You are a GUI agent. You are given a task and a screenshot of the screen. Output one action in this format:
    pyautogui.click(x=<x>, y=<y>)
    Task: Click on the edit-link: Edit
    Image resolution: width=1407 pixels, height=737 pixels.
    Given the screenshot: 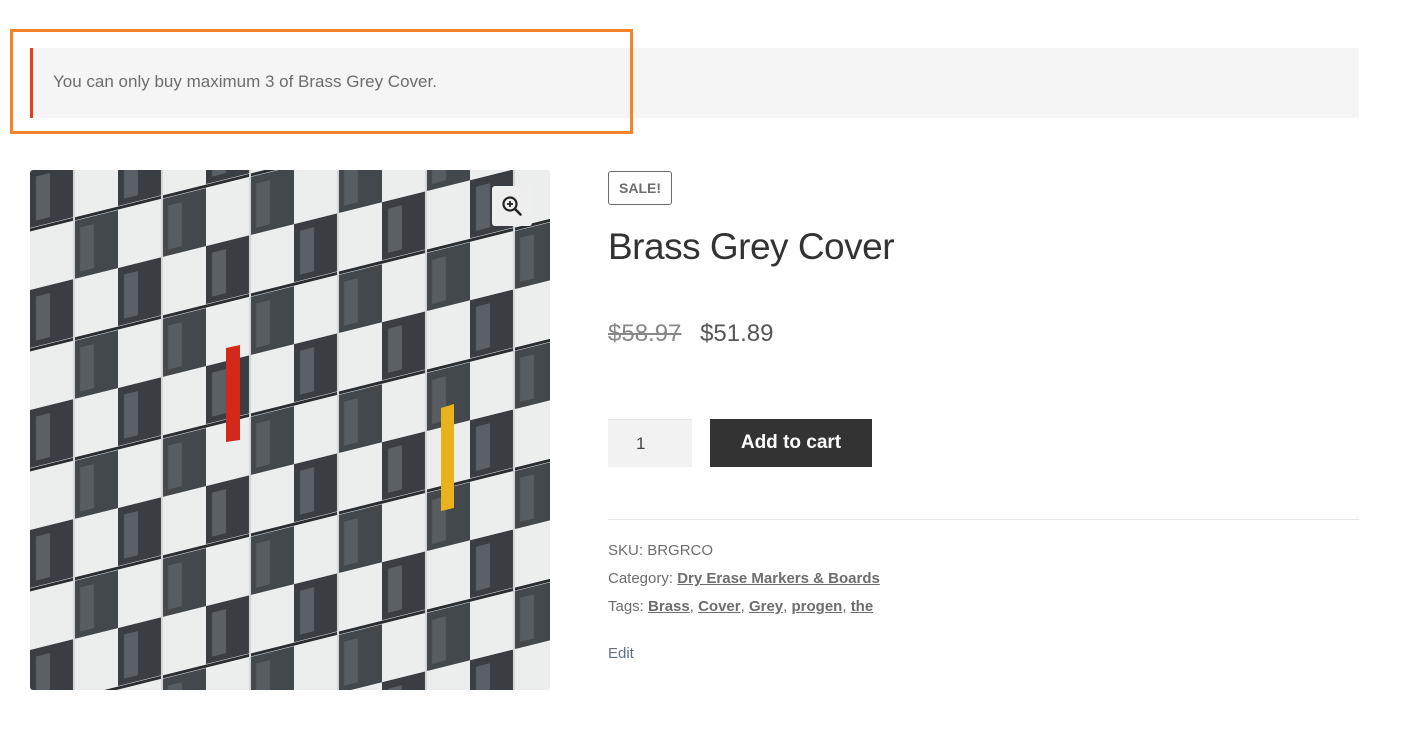 What is the action you would take?
    pyautogui.click(x=621, y=653)
    